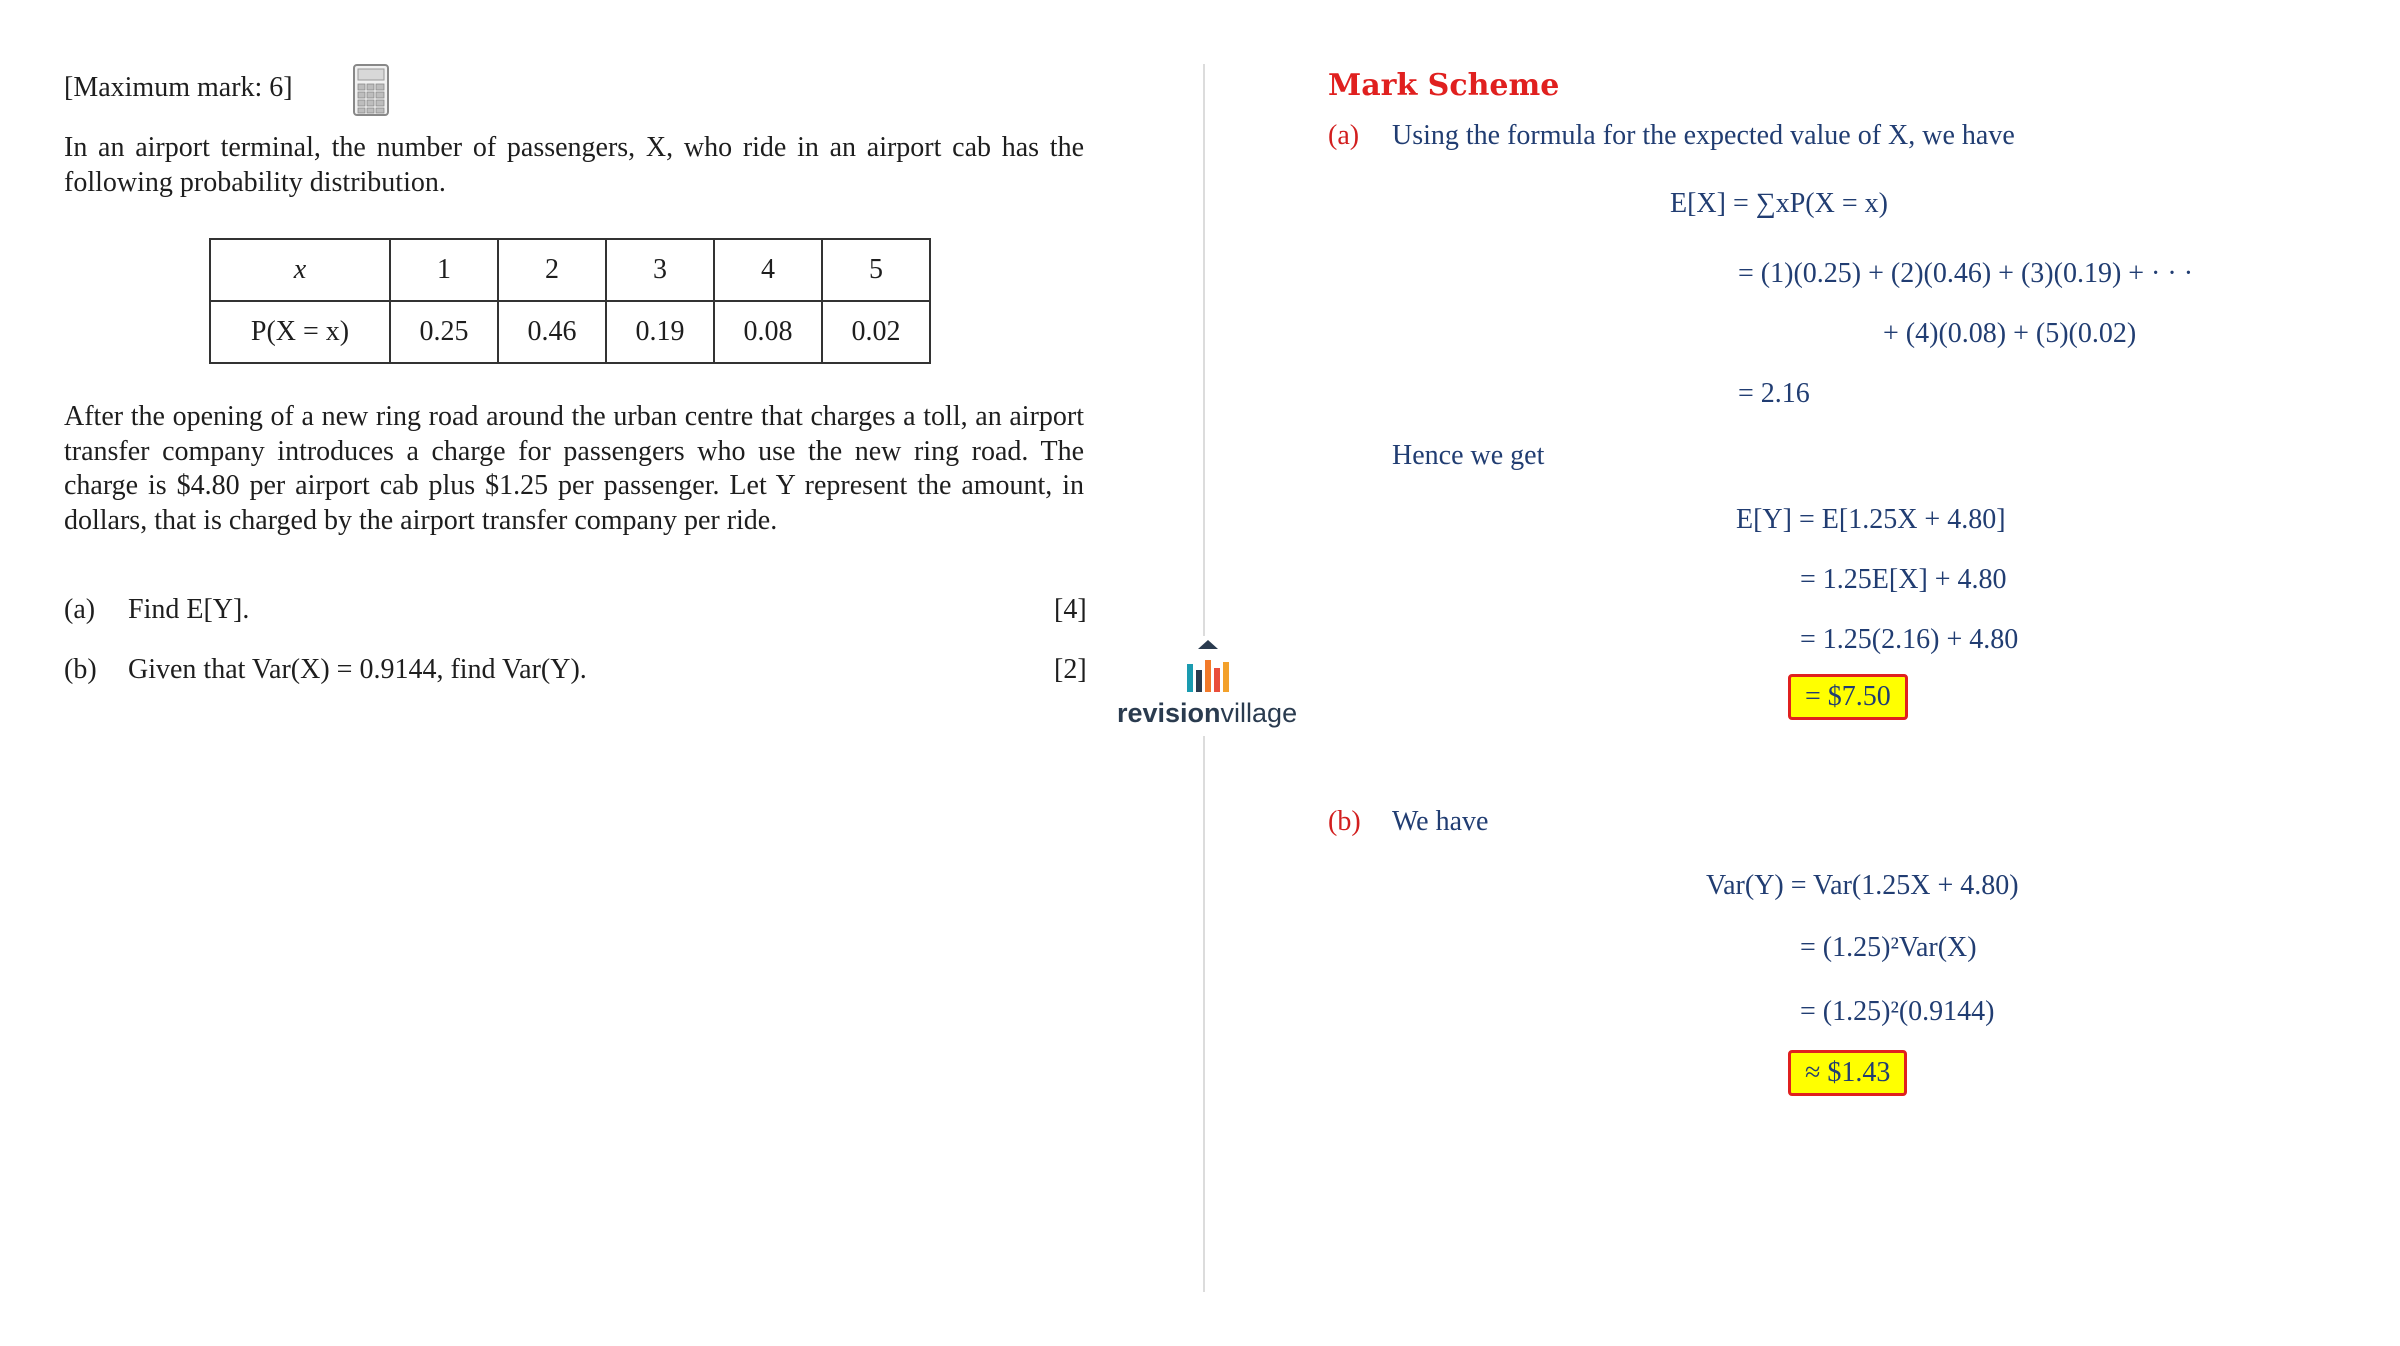  What do you see at coordinates (444, 270) in the screenshot?
I see `table-cell: 1` at bounding box center [444, 270].